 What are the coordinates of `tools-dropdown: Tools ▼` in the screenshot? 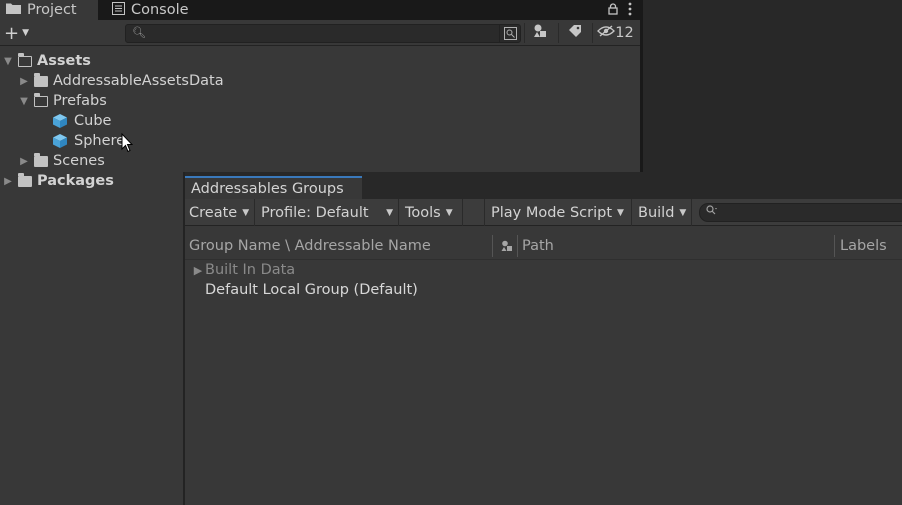 It's located at (432, 212).